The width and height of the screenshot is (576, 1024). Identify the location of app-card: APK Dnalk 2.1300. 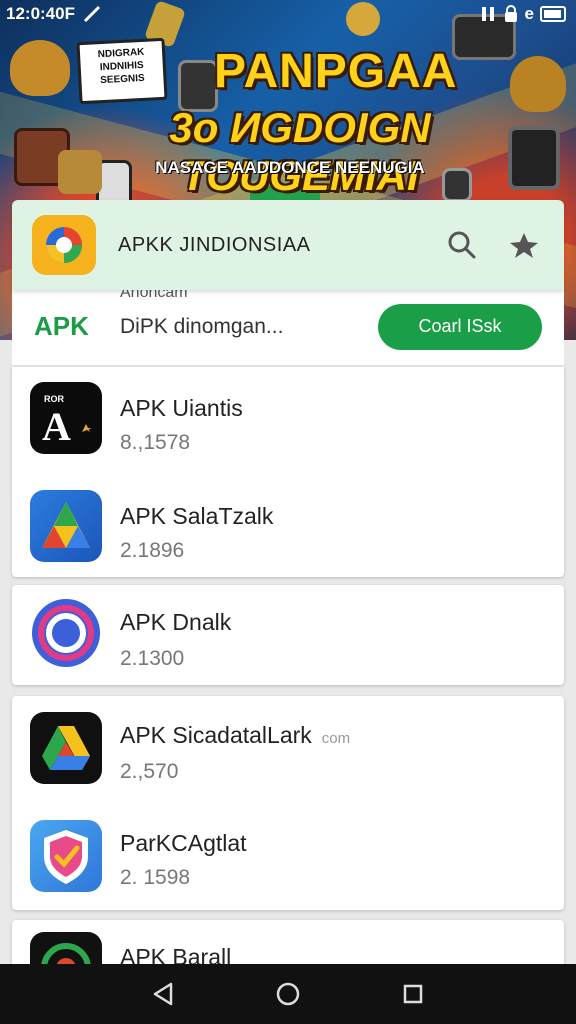
(288, 635).